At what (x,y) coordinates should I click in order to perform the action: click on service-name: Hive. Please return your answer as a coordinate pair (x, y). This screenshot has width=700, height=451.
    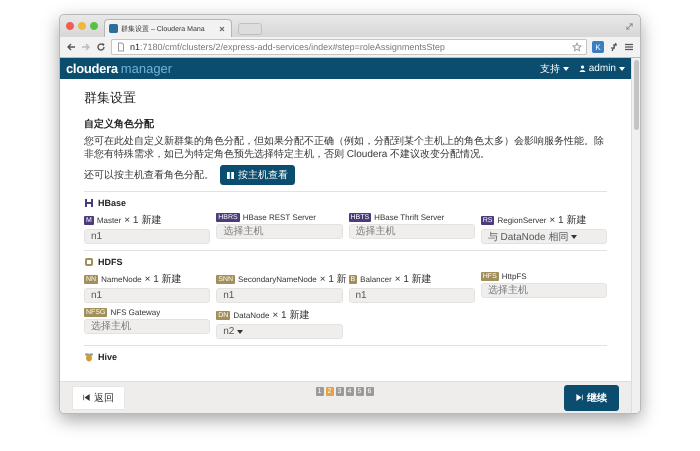
    Looking at the image, I should click on (108, 357).